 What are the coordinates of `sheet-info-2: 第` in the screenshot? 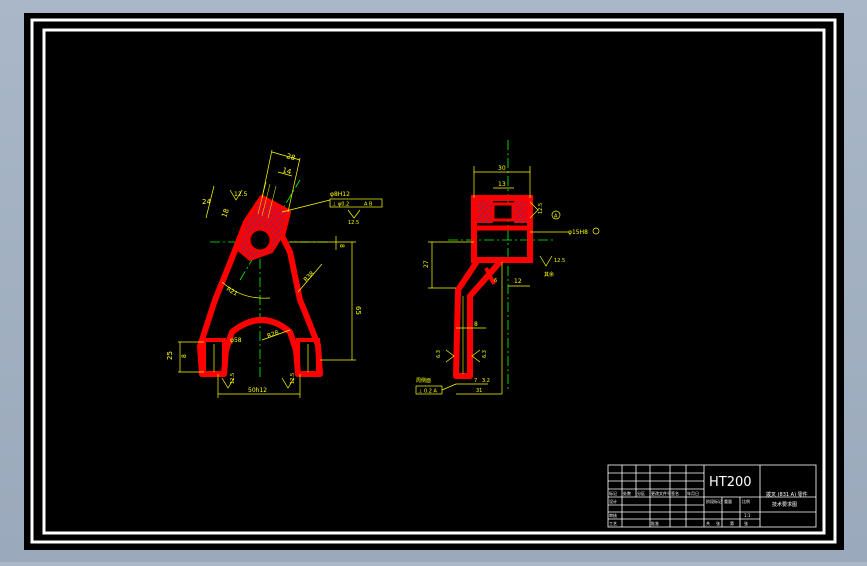 It's located at (732, 523).